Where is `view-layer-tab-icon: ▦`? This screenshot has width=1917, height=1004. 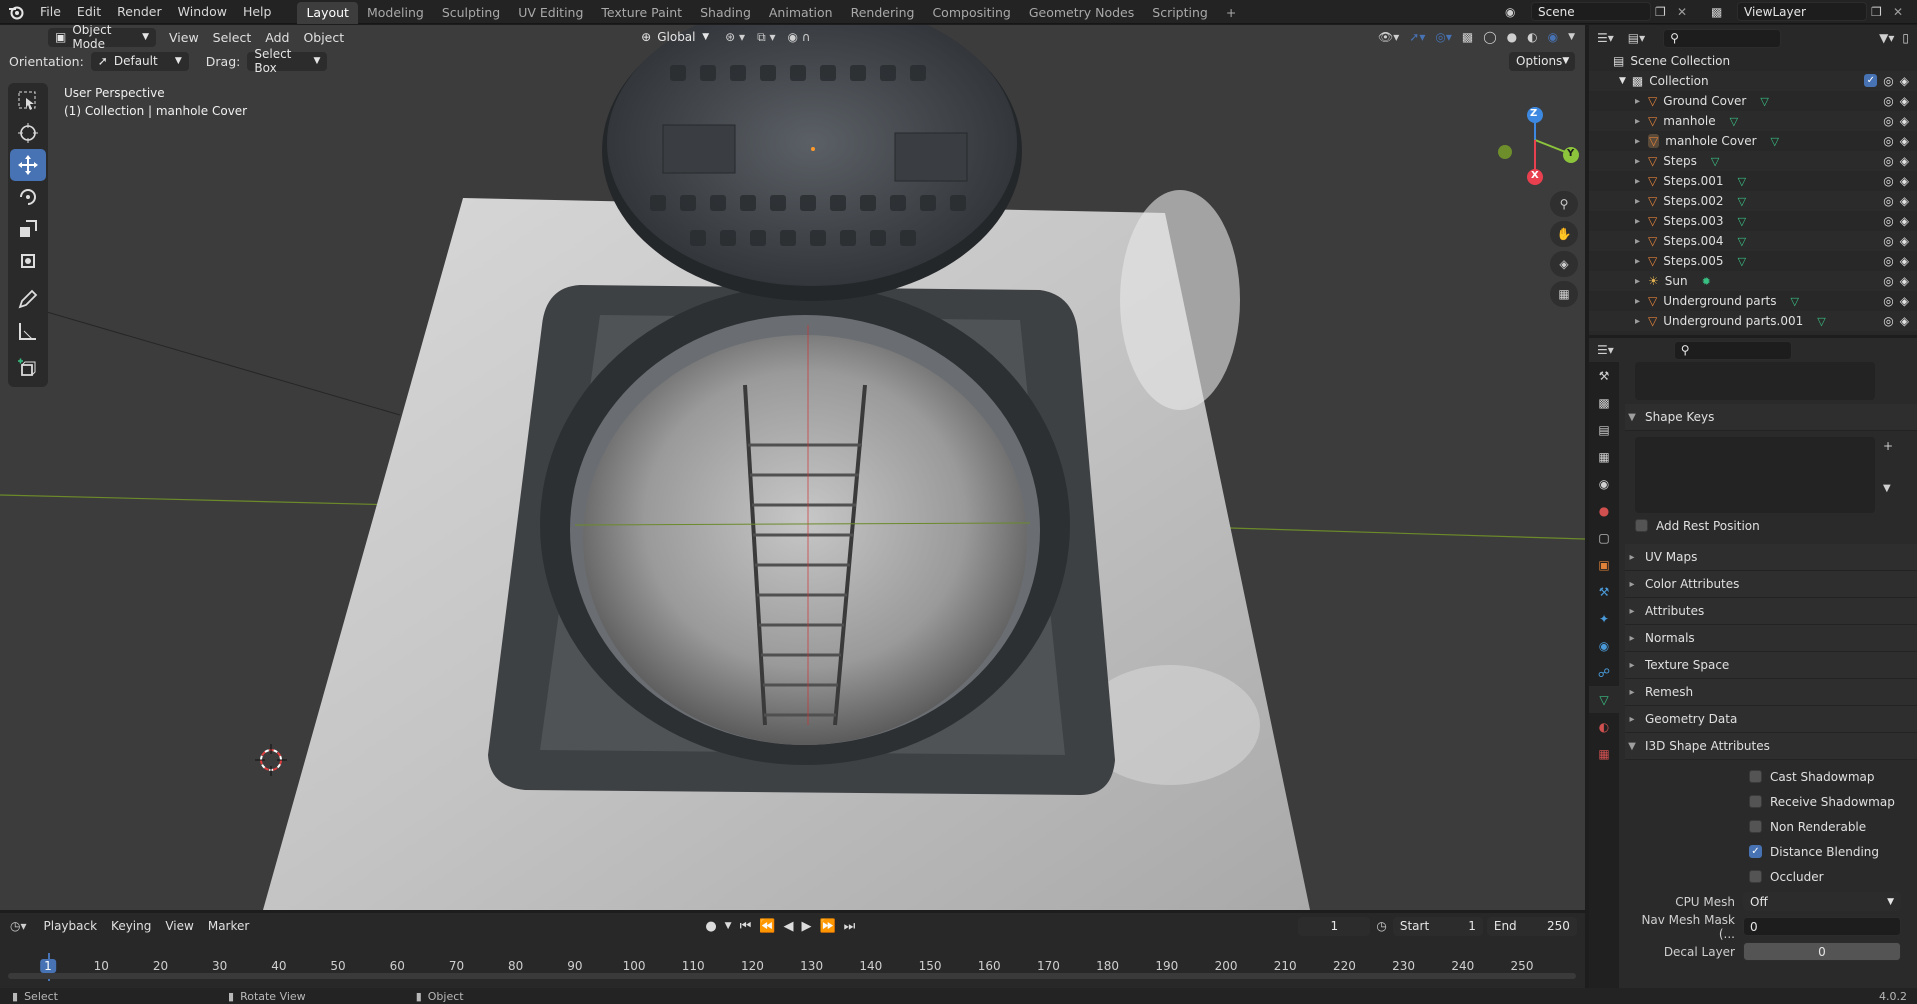 view-layer-tab-icon: ▦ is located at coordinates (1604, 456).